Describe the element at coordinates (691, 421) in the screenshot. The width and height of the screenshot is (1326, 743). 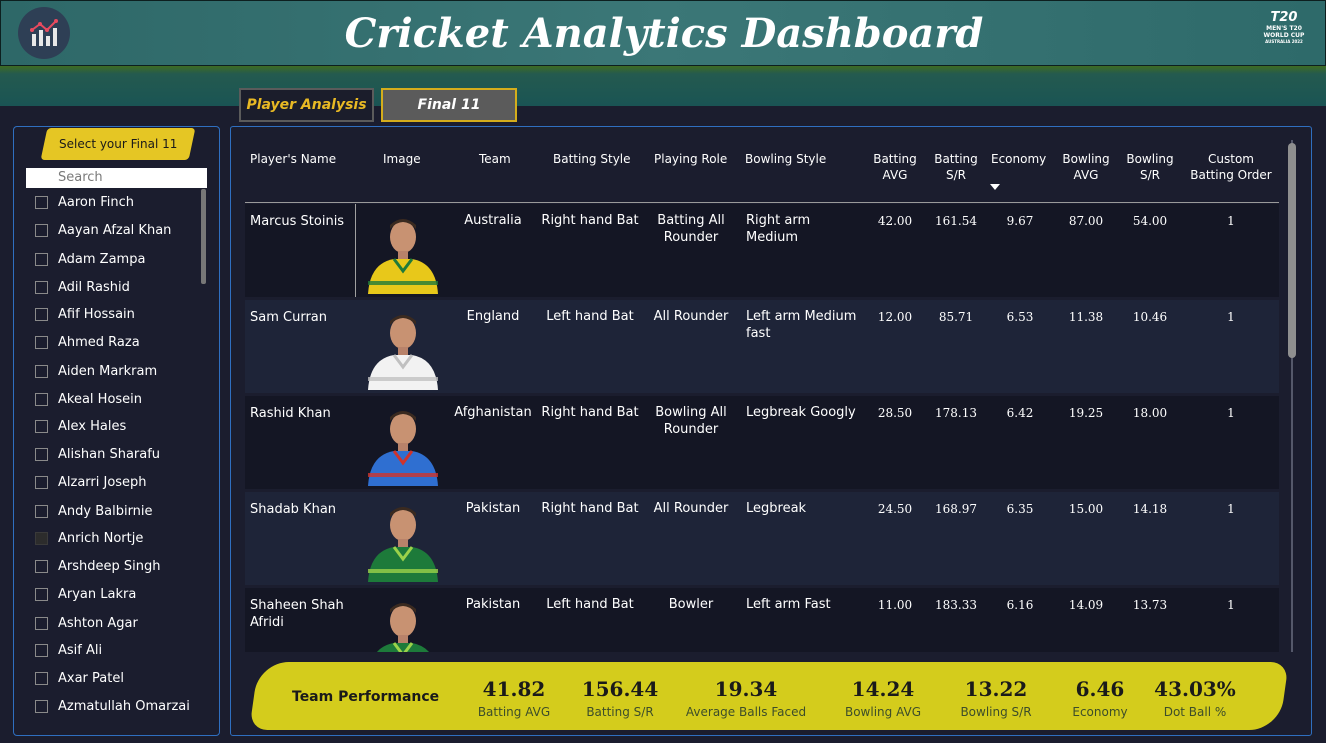
I see `role-cell: Bowling All Rounder` at that location.